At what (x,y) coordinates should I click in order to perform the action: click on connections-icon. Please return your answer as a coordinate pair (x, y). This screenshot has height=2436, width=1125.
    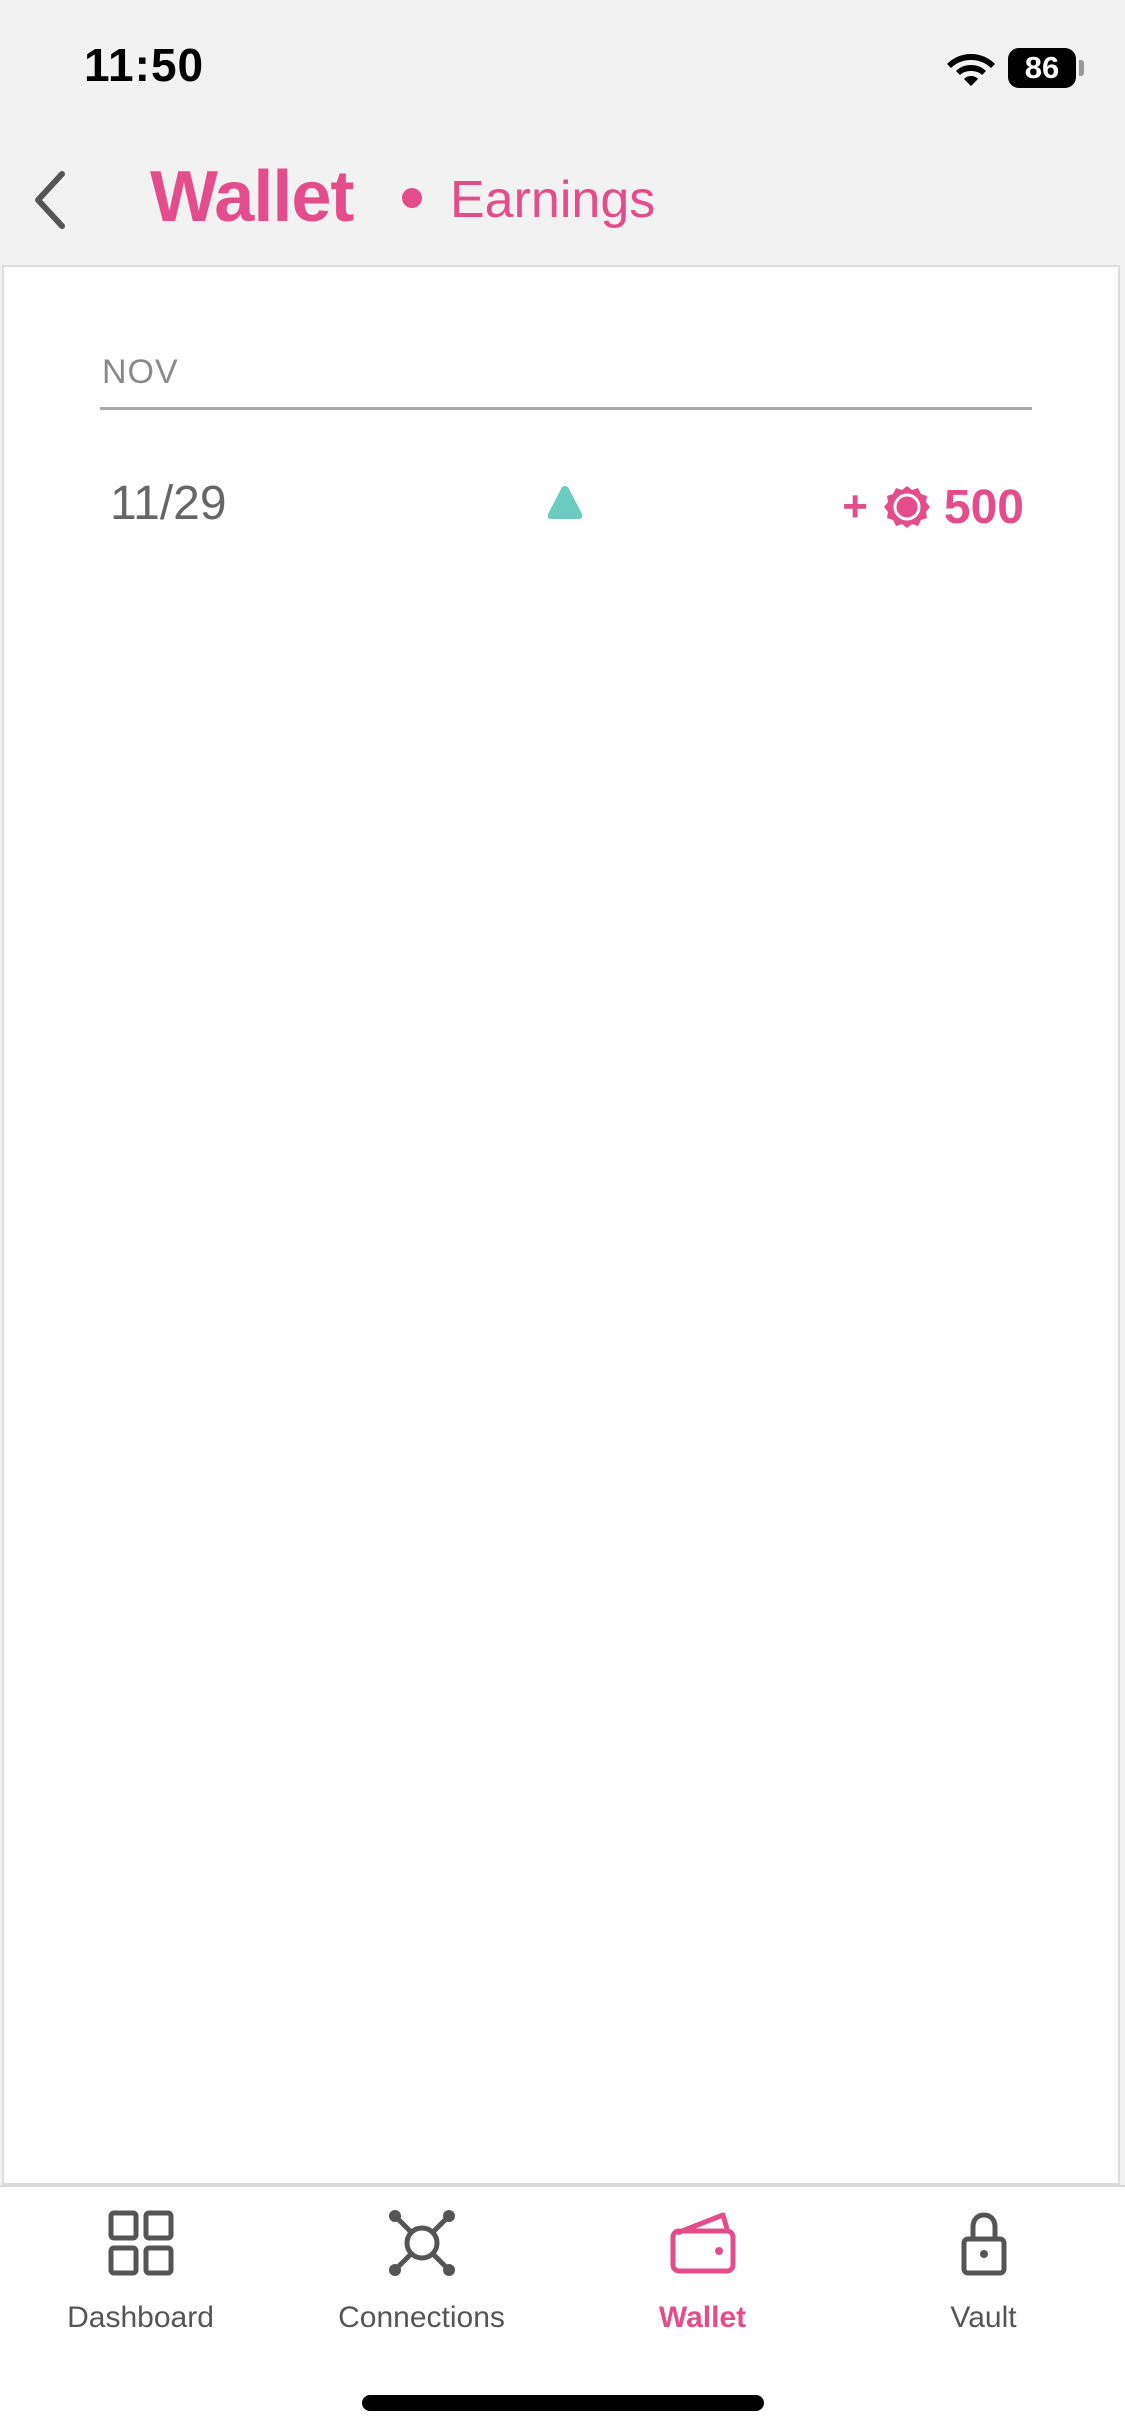
    Looking at the image, I should click on (421, 2243).